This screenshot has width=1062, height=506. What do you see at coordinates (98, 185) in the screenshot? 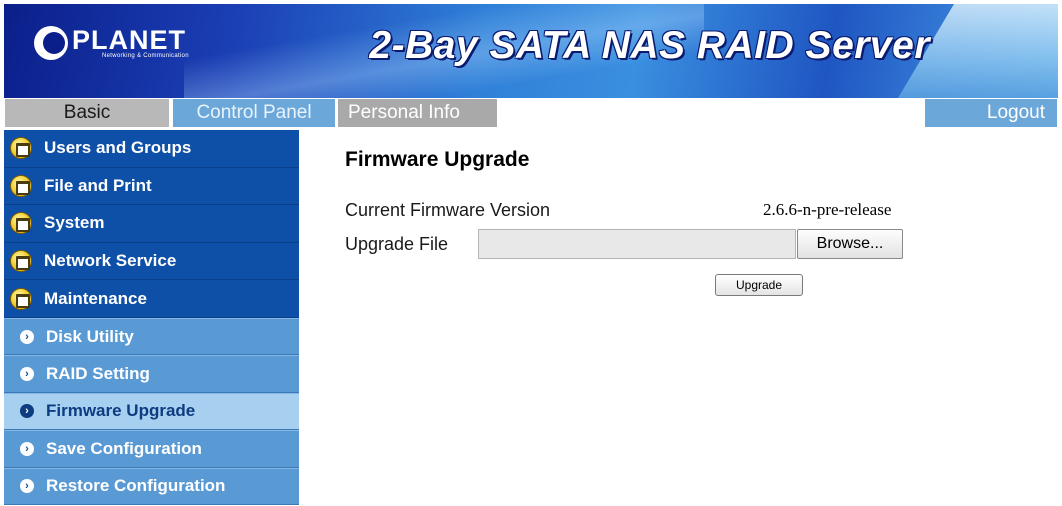
I see `sidebar-category-label: File and Print` at bounding box center [98, 185].